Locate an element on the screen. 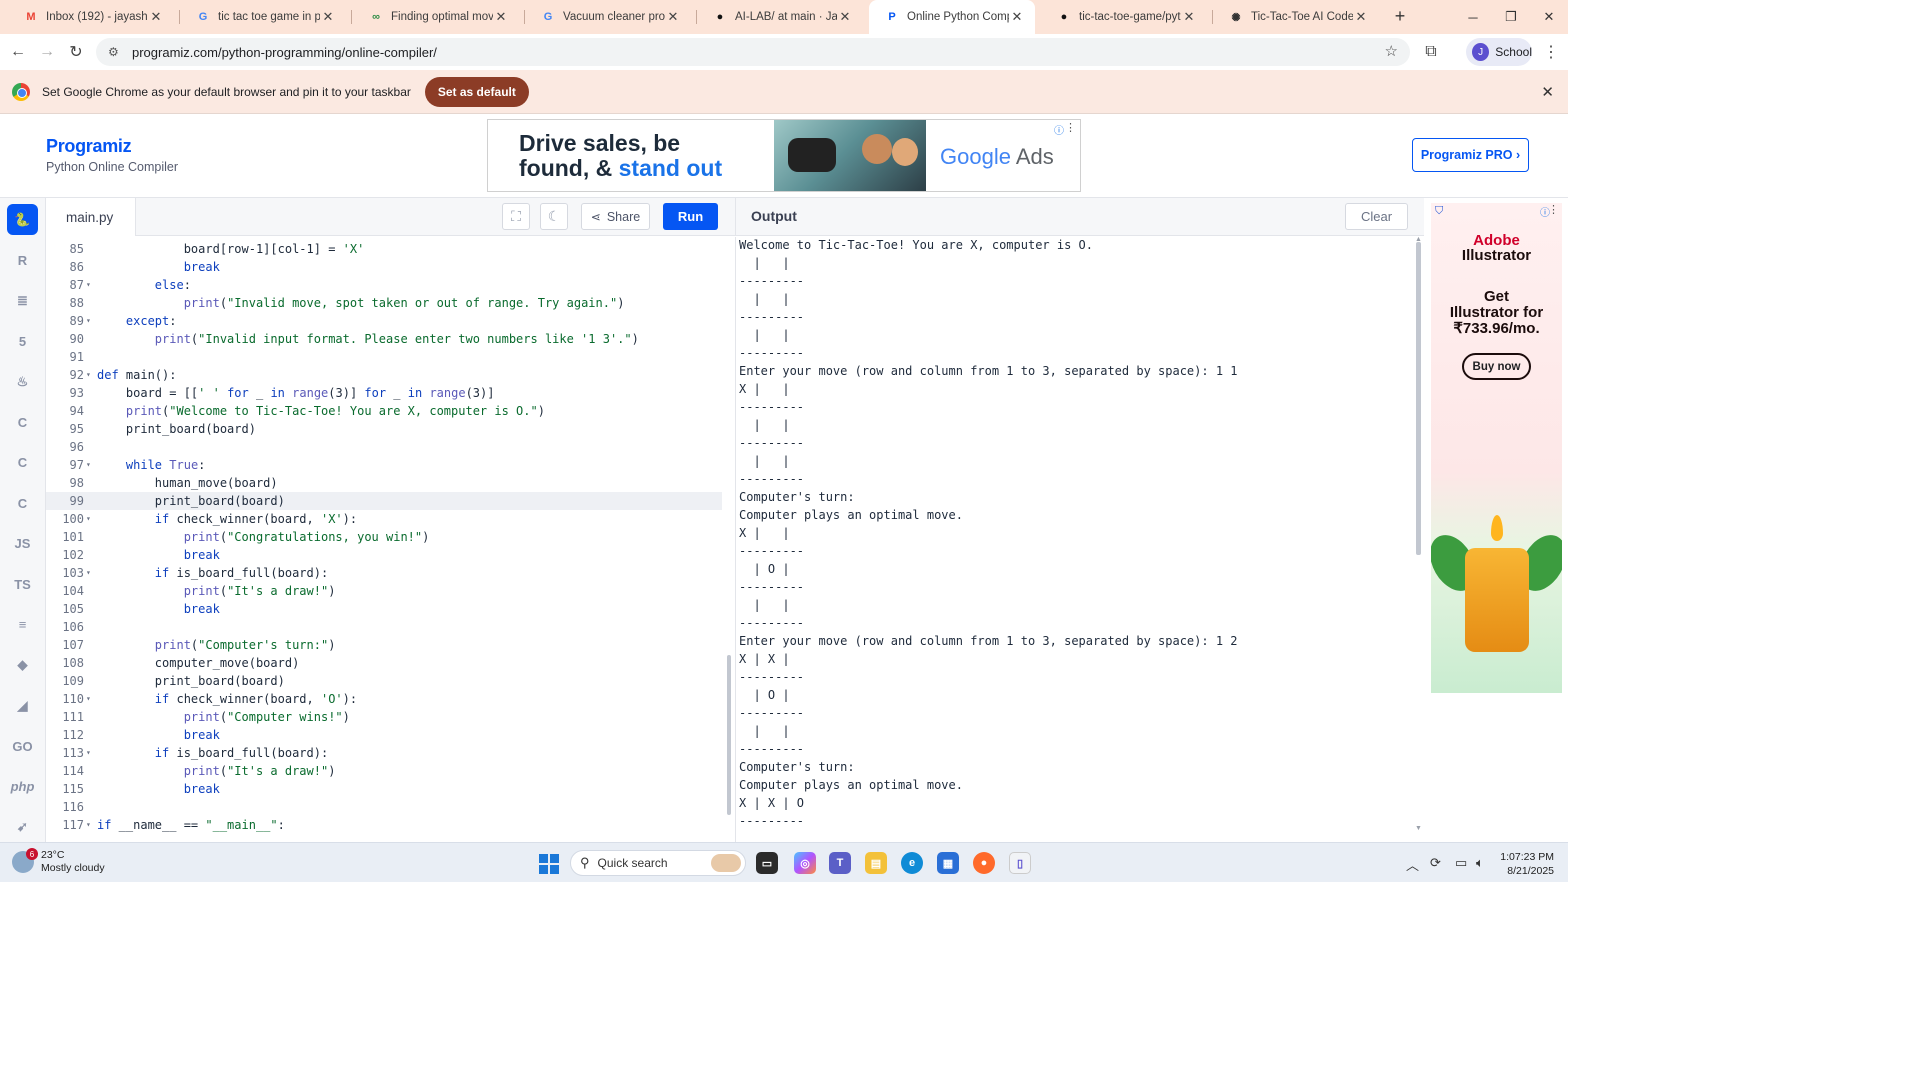 This screenshot has width=1920, height=1080. code-line: 102 break is located at coordinates (384, 555).